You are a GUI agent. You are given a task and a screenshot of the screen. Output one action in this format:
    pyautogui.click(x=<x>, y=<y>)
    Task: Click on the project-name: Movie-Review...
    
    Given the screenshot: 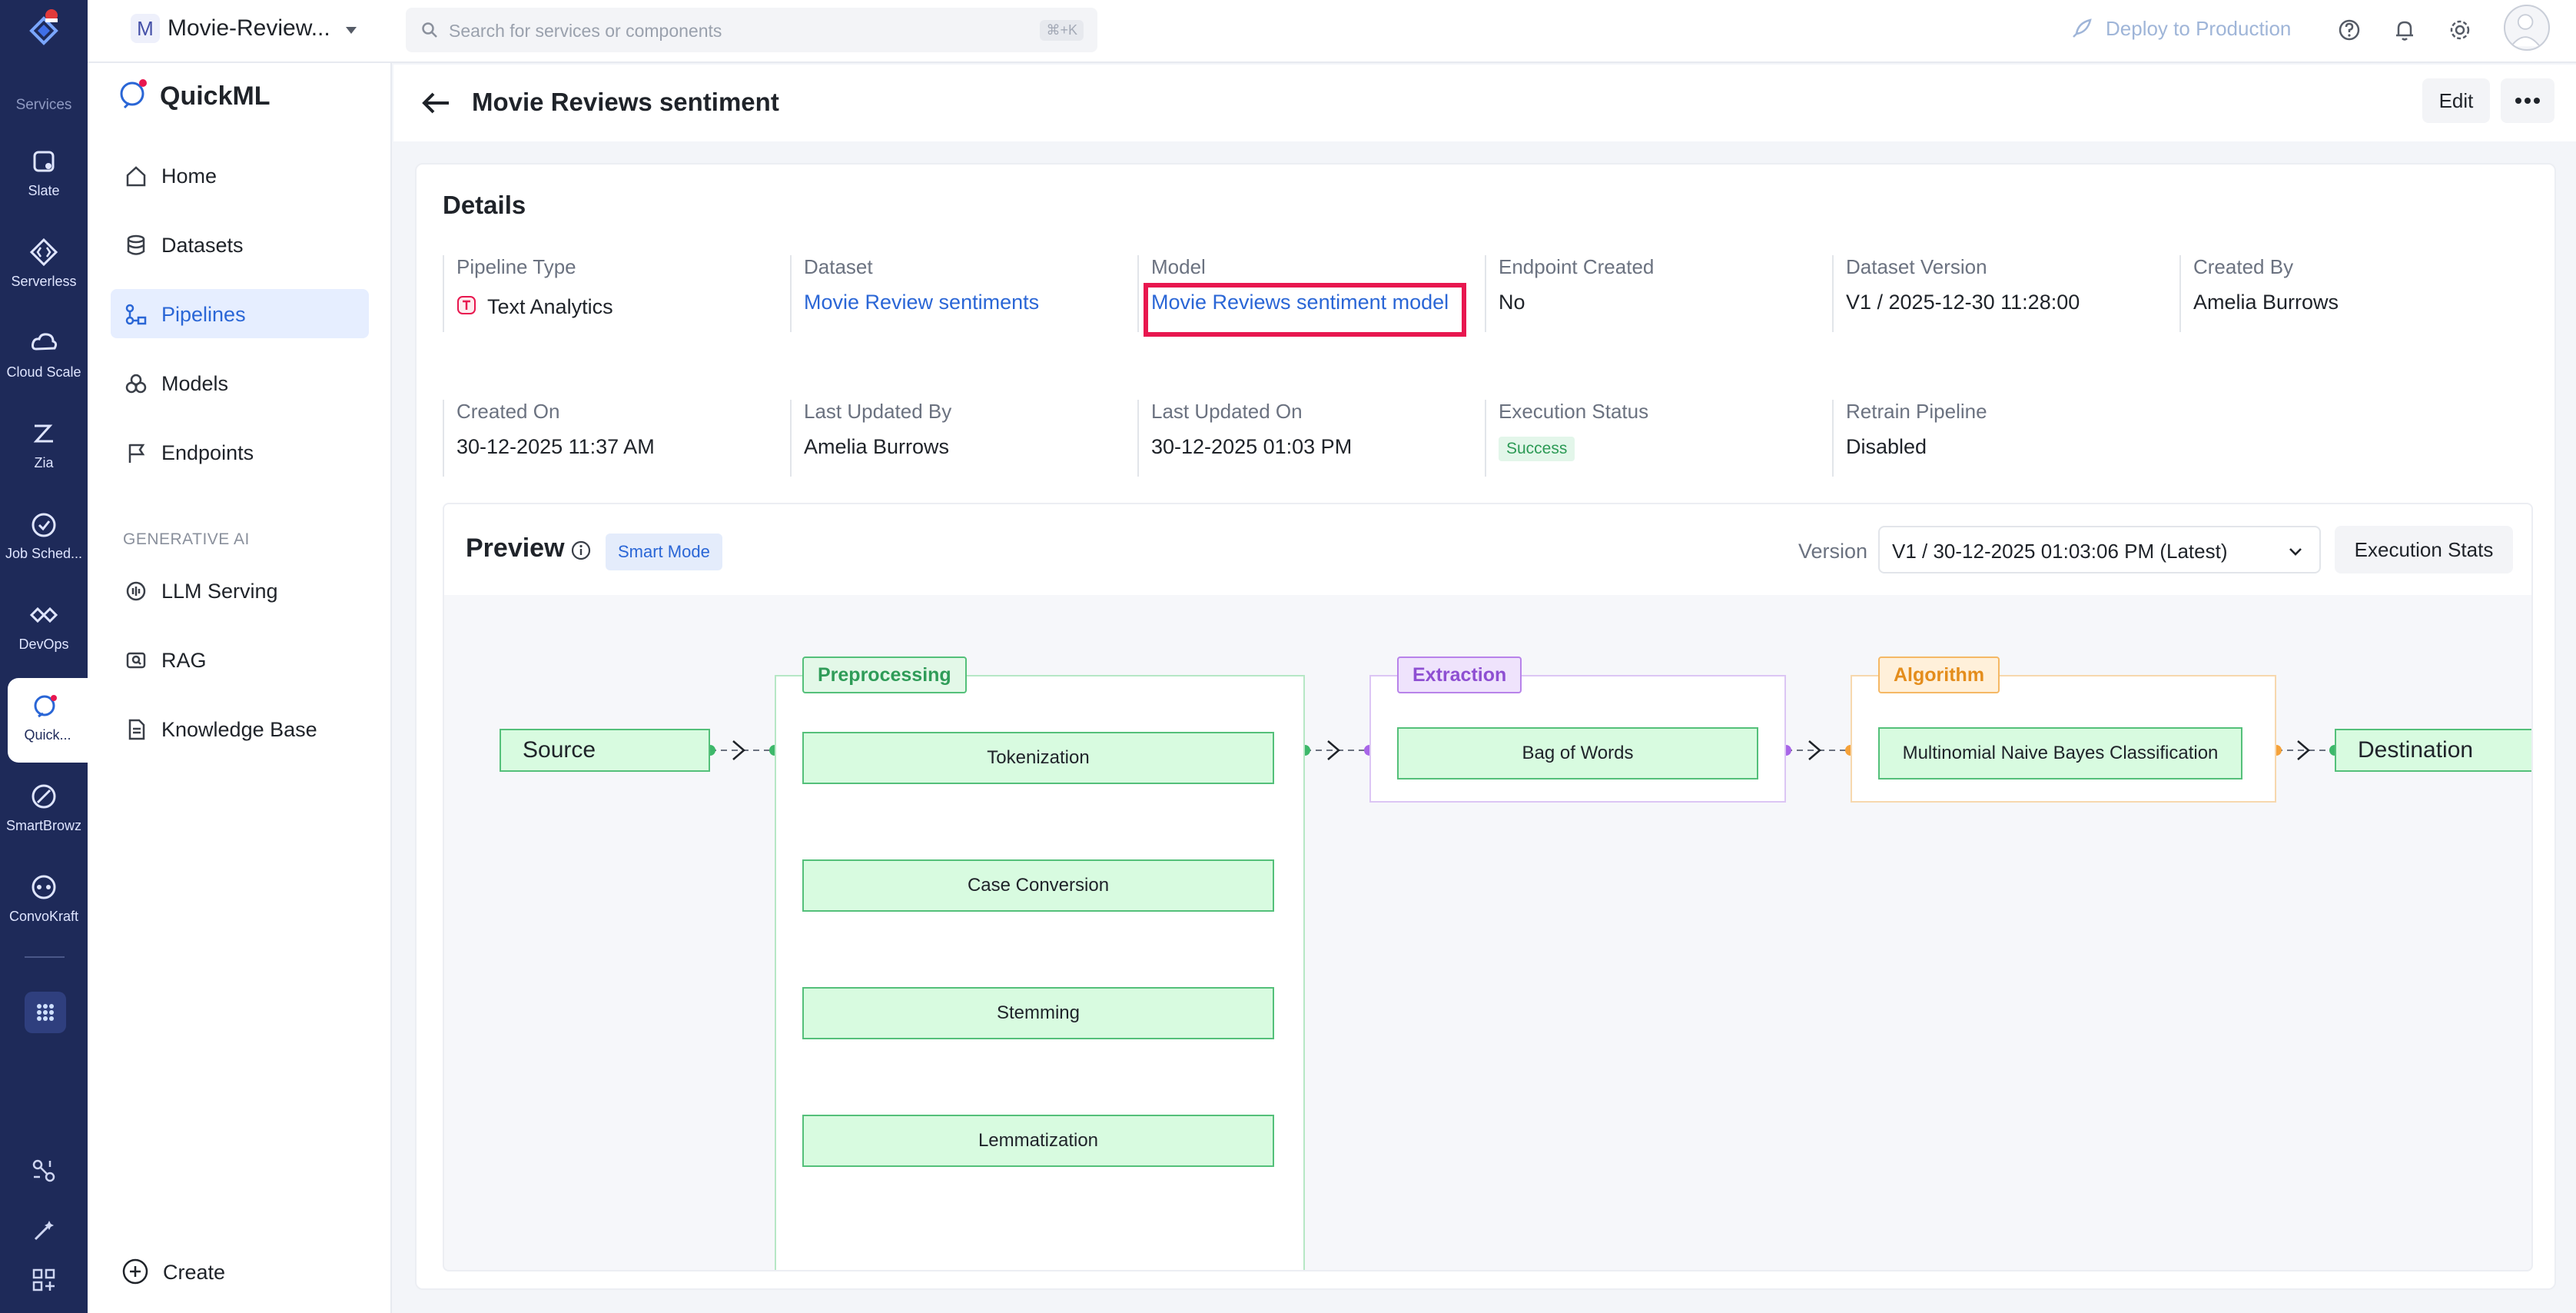 What is the action you would take?
    pyautogui.click(x=249, y=29)
    